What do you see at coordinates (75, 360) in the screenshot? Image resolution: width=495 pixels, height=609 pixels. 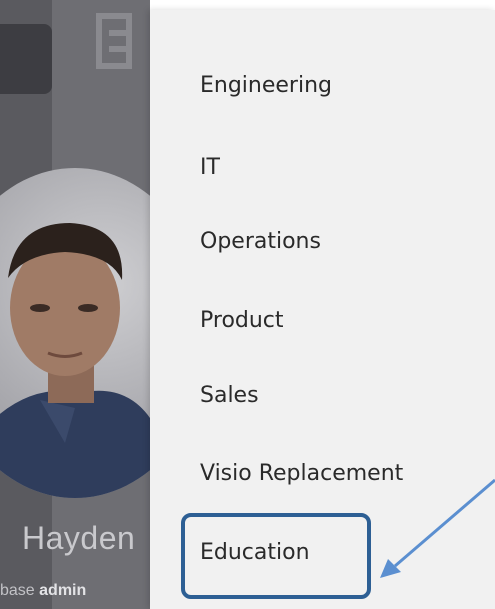 I see `person-photo-icon` at bounding box center [75, 360].